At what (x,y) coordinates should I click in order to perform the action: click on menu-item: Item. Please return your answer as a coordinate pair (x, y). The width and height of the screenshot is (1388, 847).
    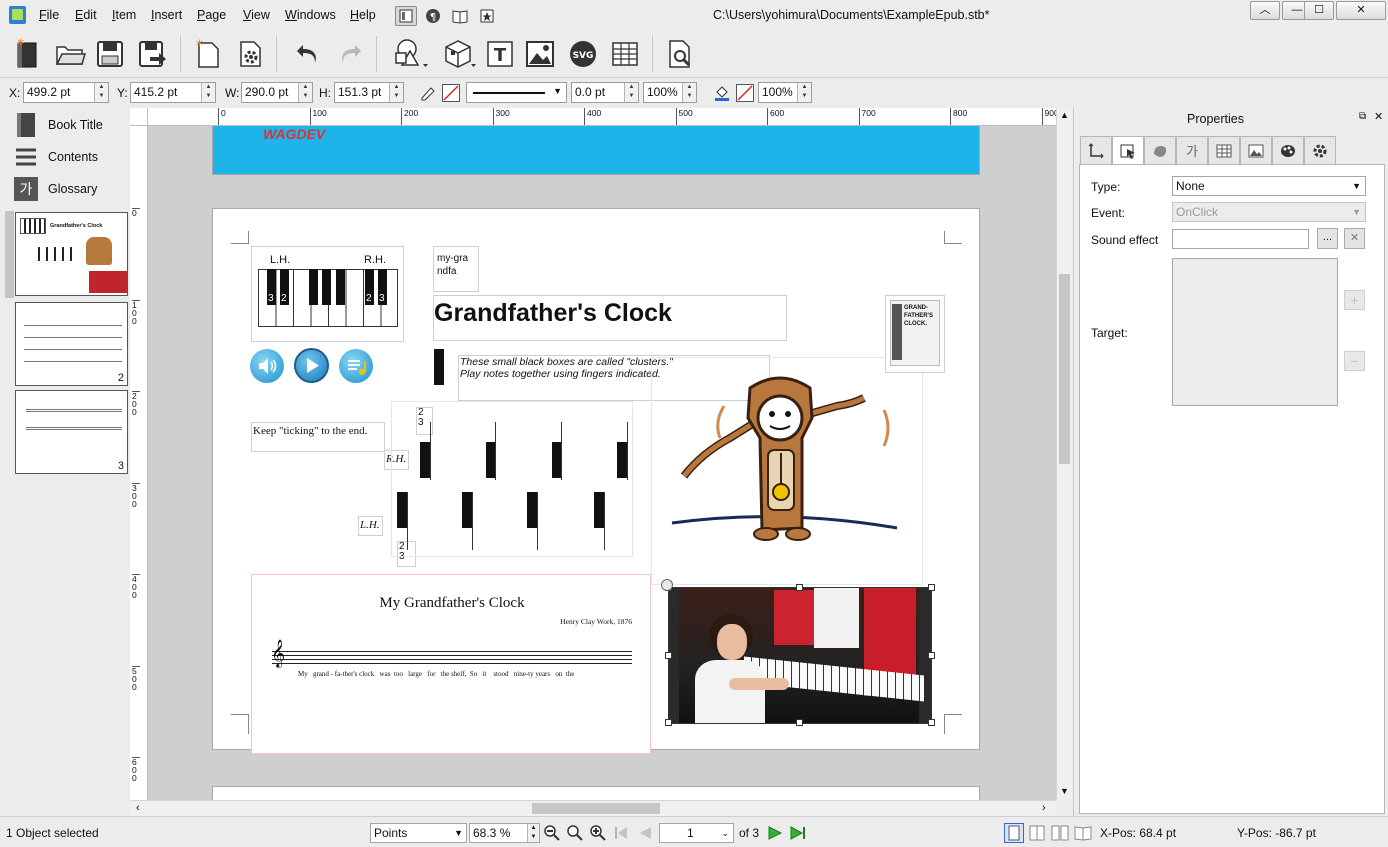
    Looking at the image, I should click on (124, 15).